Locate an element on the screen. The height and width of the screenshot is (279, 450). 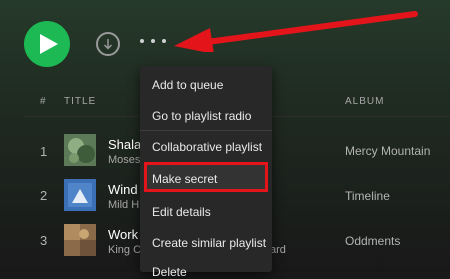
track-artist: King C is located at coordinates (124, 250).